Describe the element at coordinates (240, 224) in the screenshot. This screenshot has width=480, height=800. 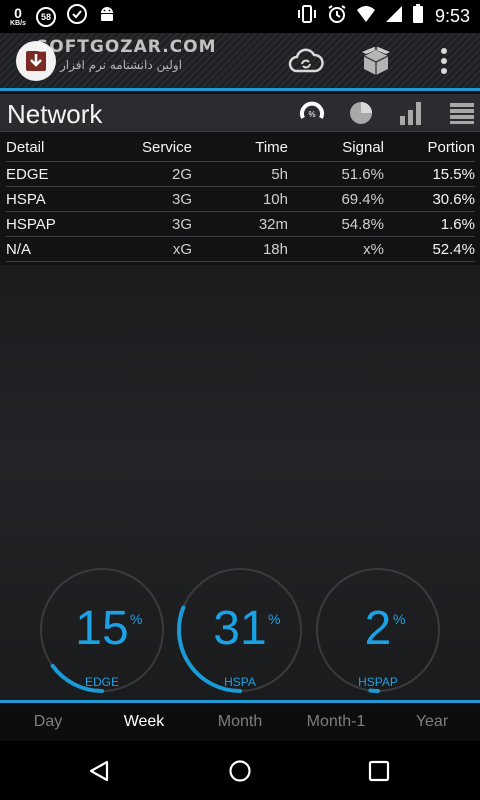
I see `table-row: HSPAP 3G 32m 54.8% 1.6%` at that location.